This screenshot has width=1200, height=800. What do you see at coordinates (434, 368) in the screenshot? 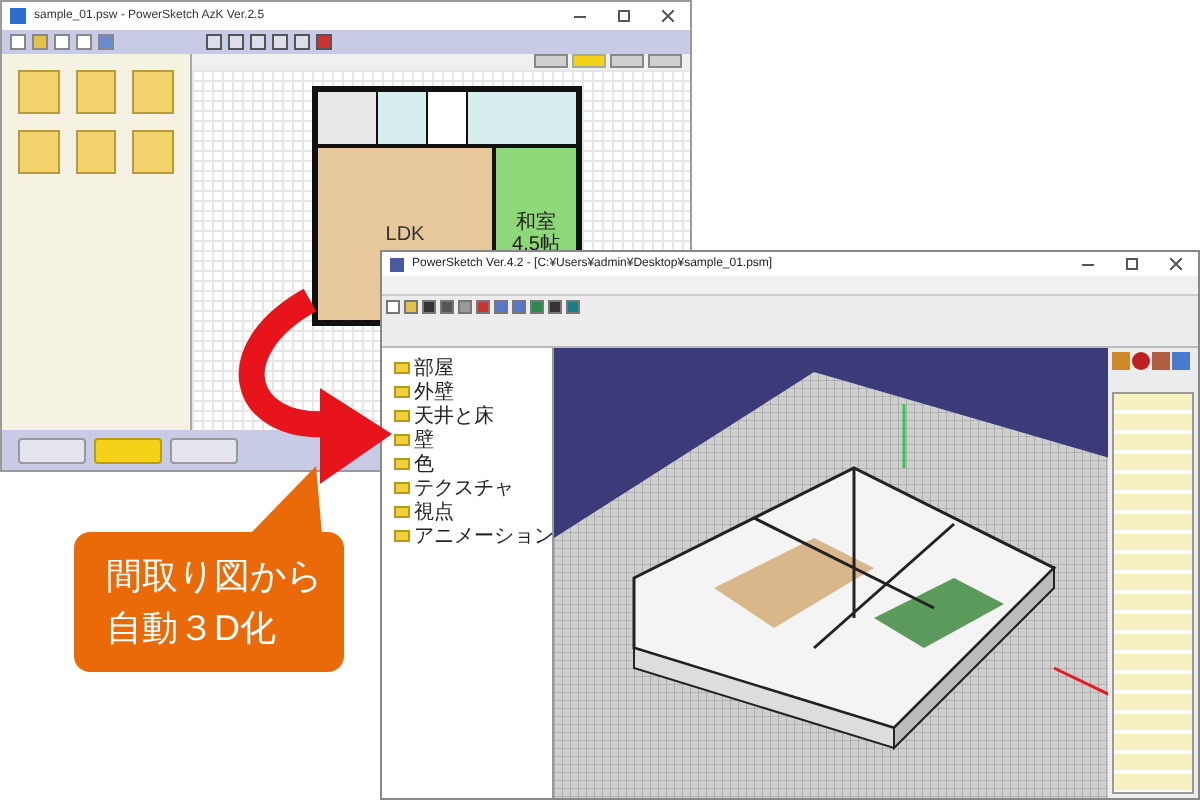
I see `tree-item: 部屋` at bounding box center [434, 368].